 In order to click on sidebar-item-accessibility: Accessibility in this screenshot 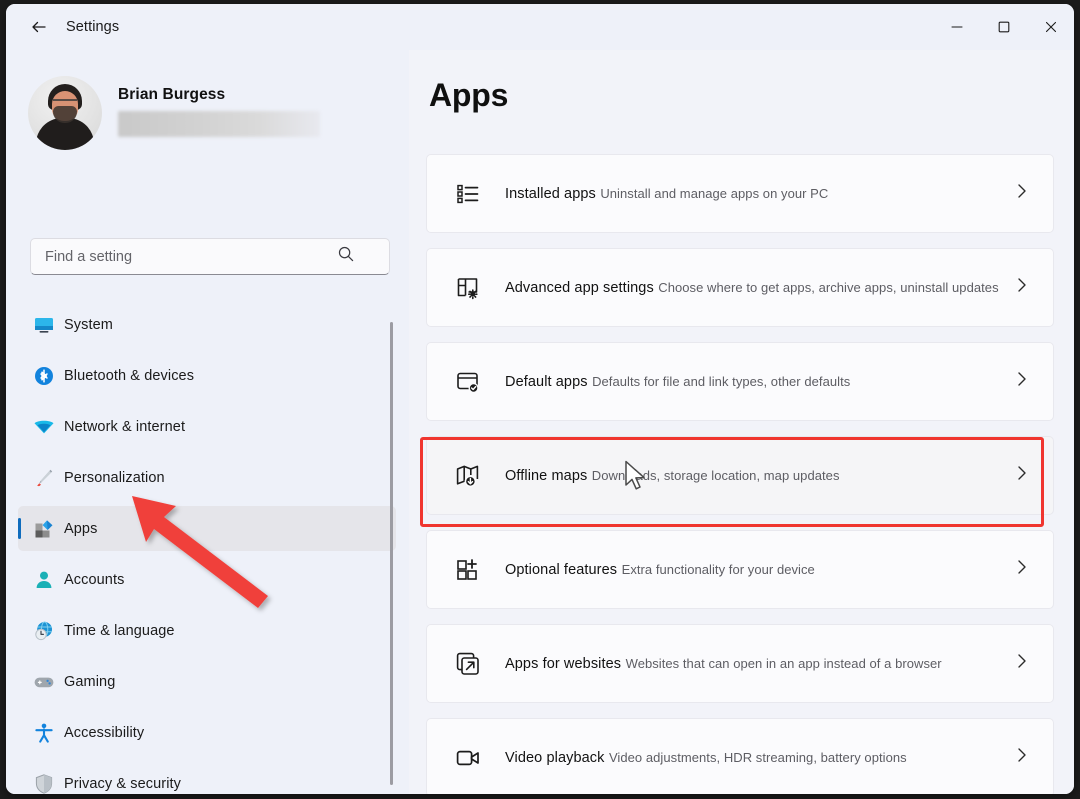, I will do `click(207, 732)`.